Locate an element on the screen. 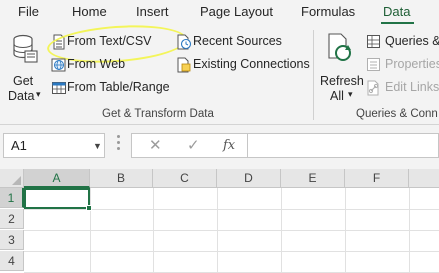 The image size is (439, 273). edit-links-icon is located at coordinates (373, 88).